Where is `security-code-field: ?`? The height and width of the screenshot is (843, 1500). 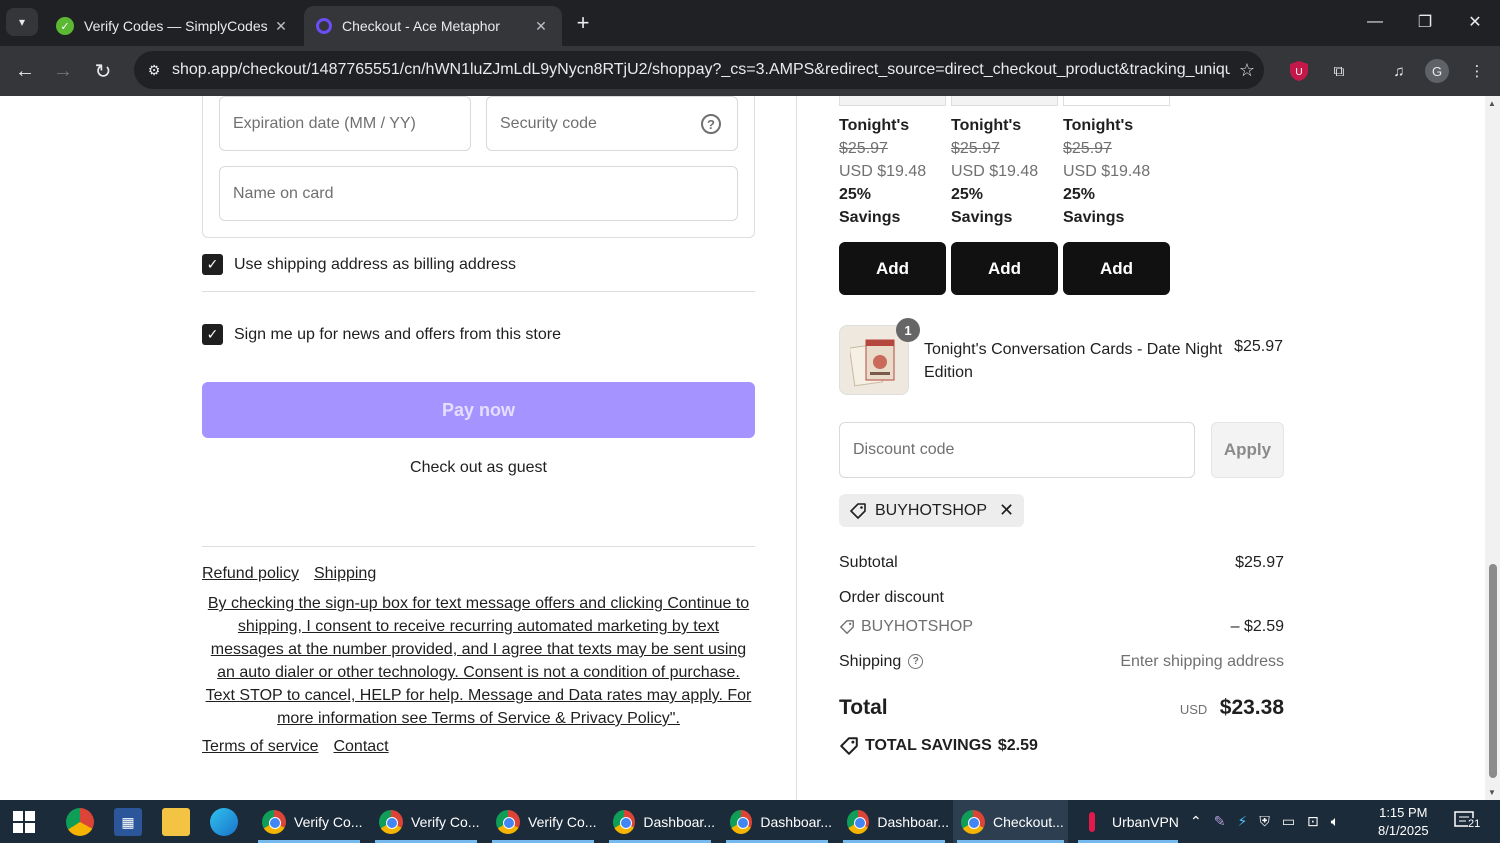 security-code-field: ? is located at coordinates (612, 123).